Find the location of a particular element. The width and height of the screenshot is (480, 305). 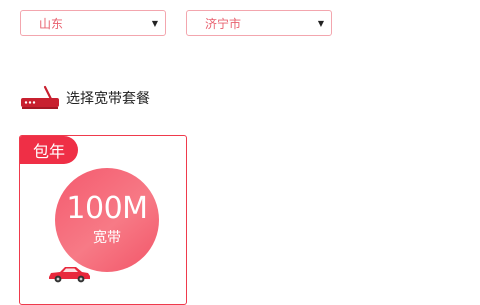

router-icon is located at coordinates (40, 97).